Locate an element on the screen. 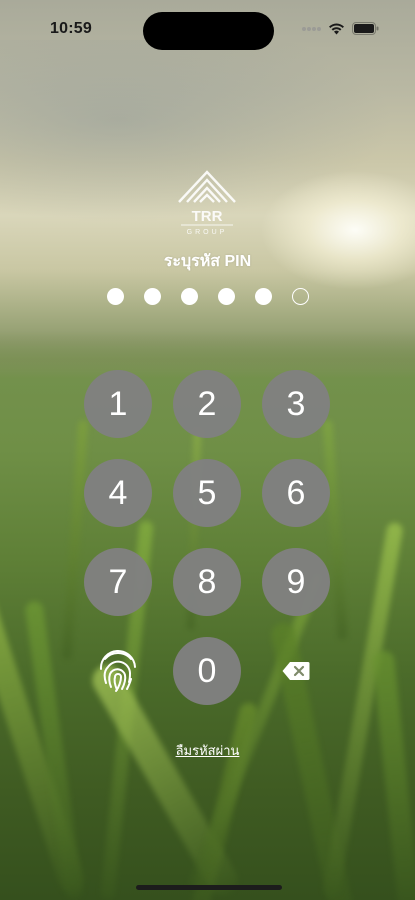 The width and height of the screenshot is (415, 900). forgot-password-link: ลืมรหัสผ่าน is located at coordinates (207, 750).